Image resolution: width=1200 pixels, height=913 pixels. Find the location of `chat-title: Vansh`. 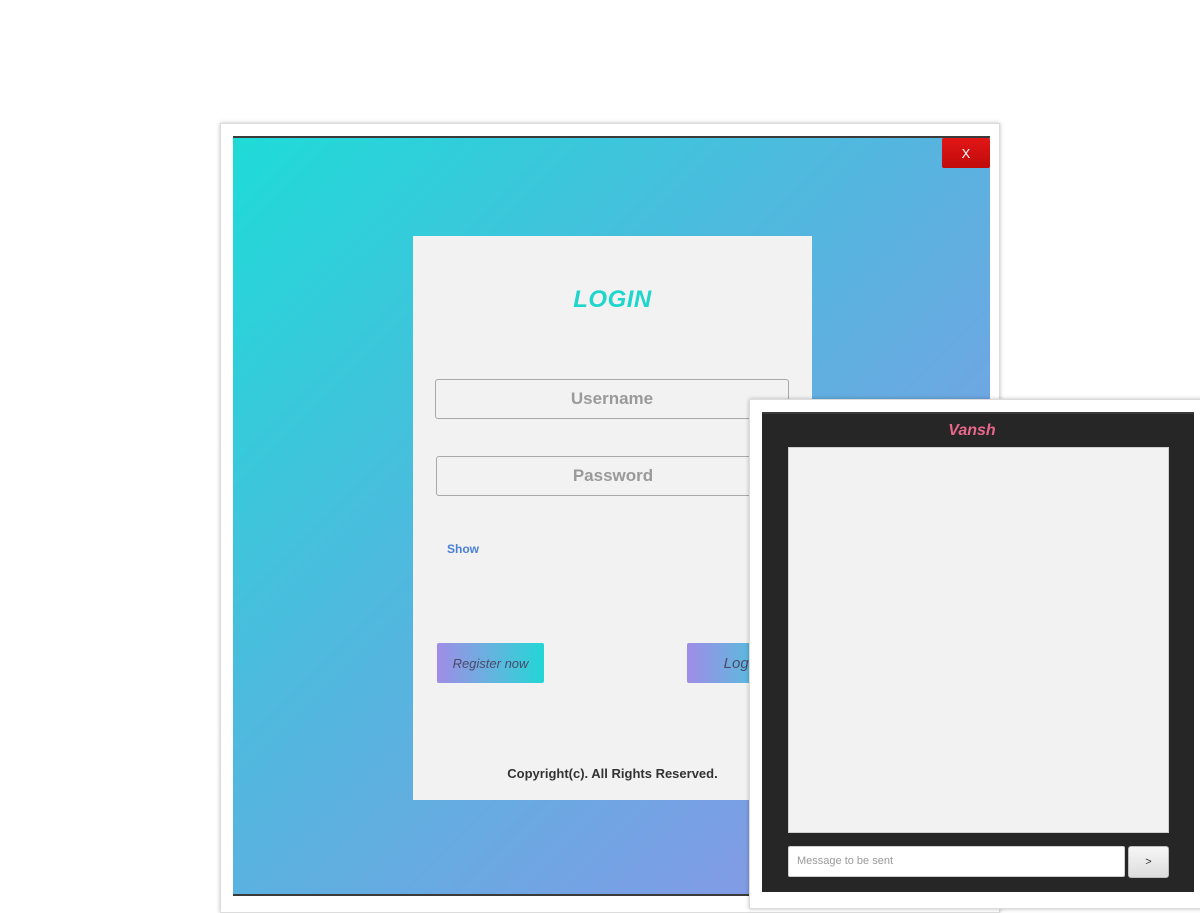

chat-title: Vansh is located at coordinates (972, 430).